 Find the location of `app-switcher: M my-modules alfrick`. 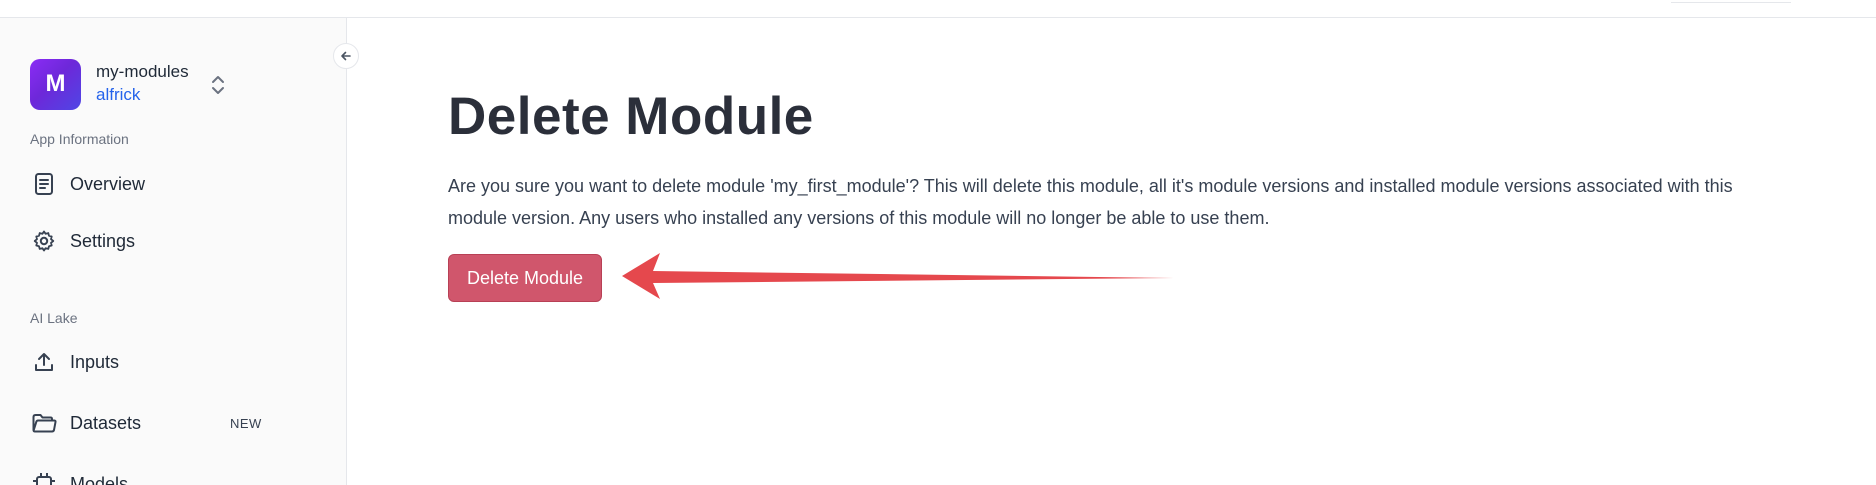

app-switcher: M my-modules alfrick is located at coordinates (135, 84).